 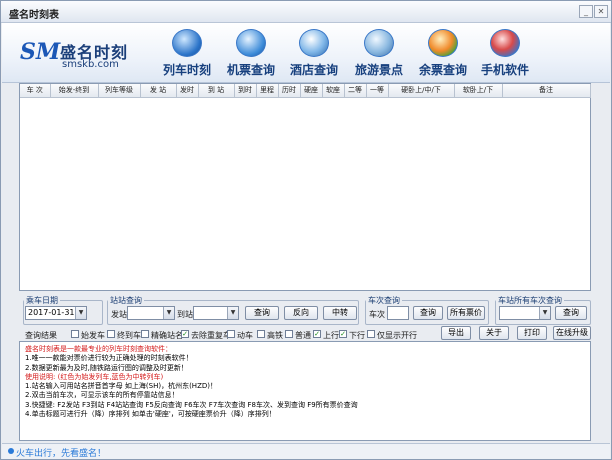 What do you see at coordinates (289, 91) in the screenshot?
I see `column-header: 历时` at bounding box center [289, 91].